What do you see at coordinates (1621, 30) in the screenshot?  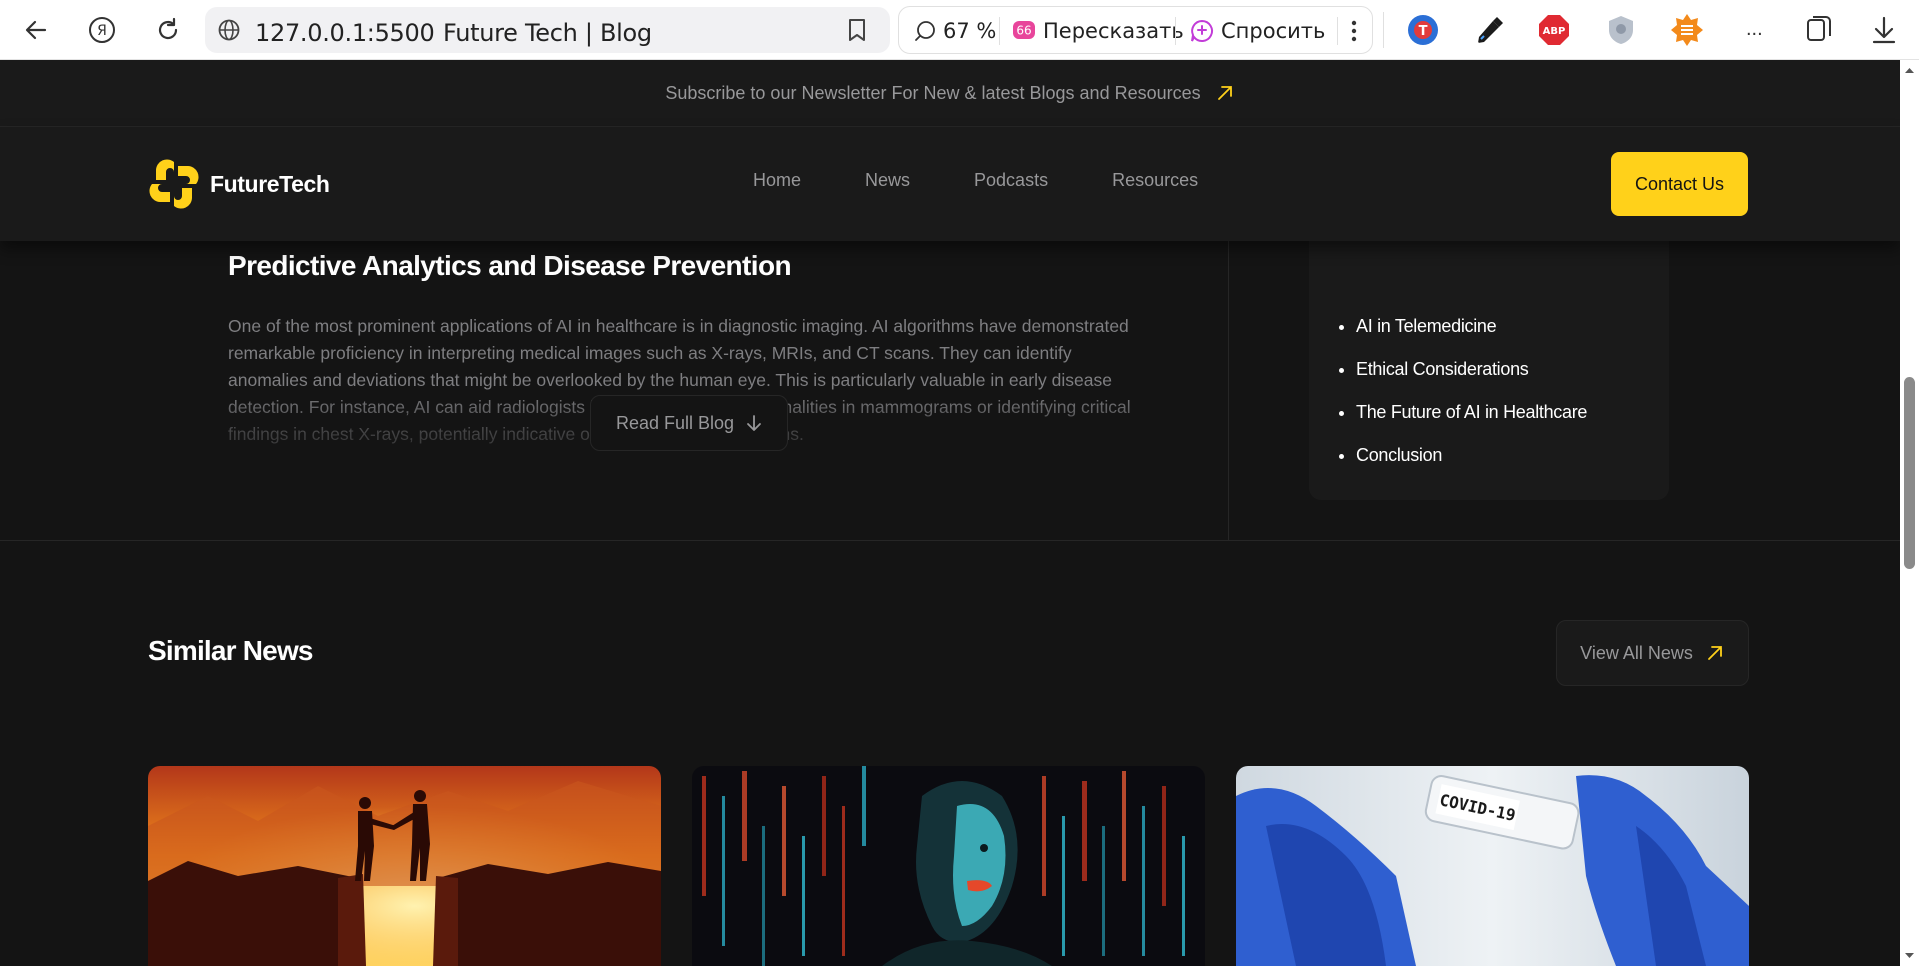 I see `shield-extension-icon` at bounding box center [1621, 30].